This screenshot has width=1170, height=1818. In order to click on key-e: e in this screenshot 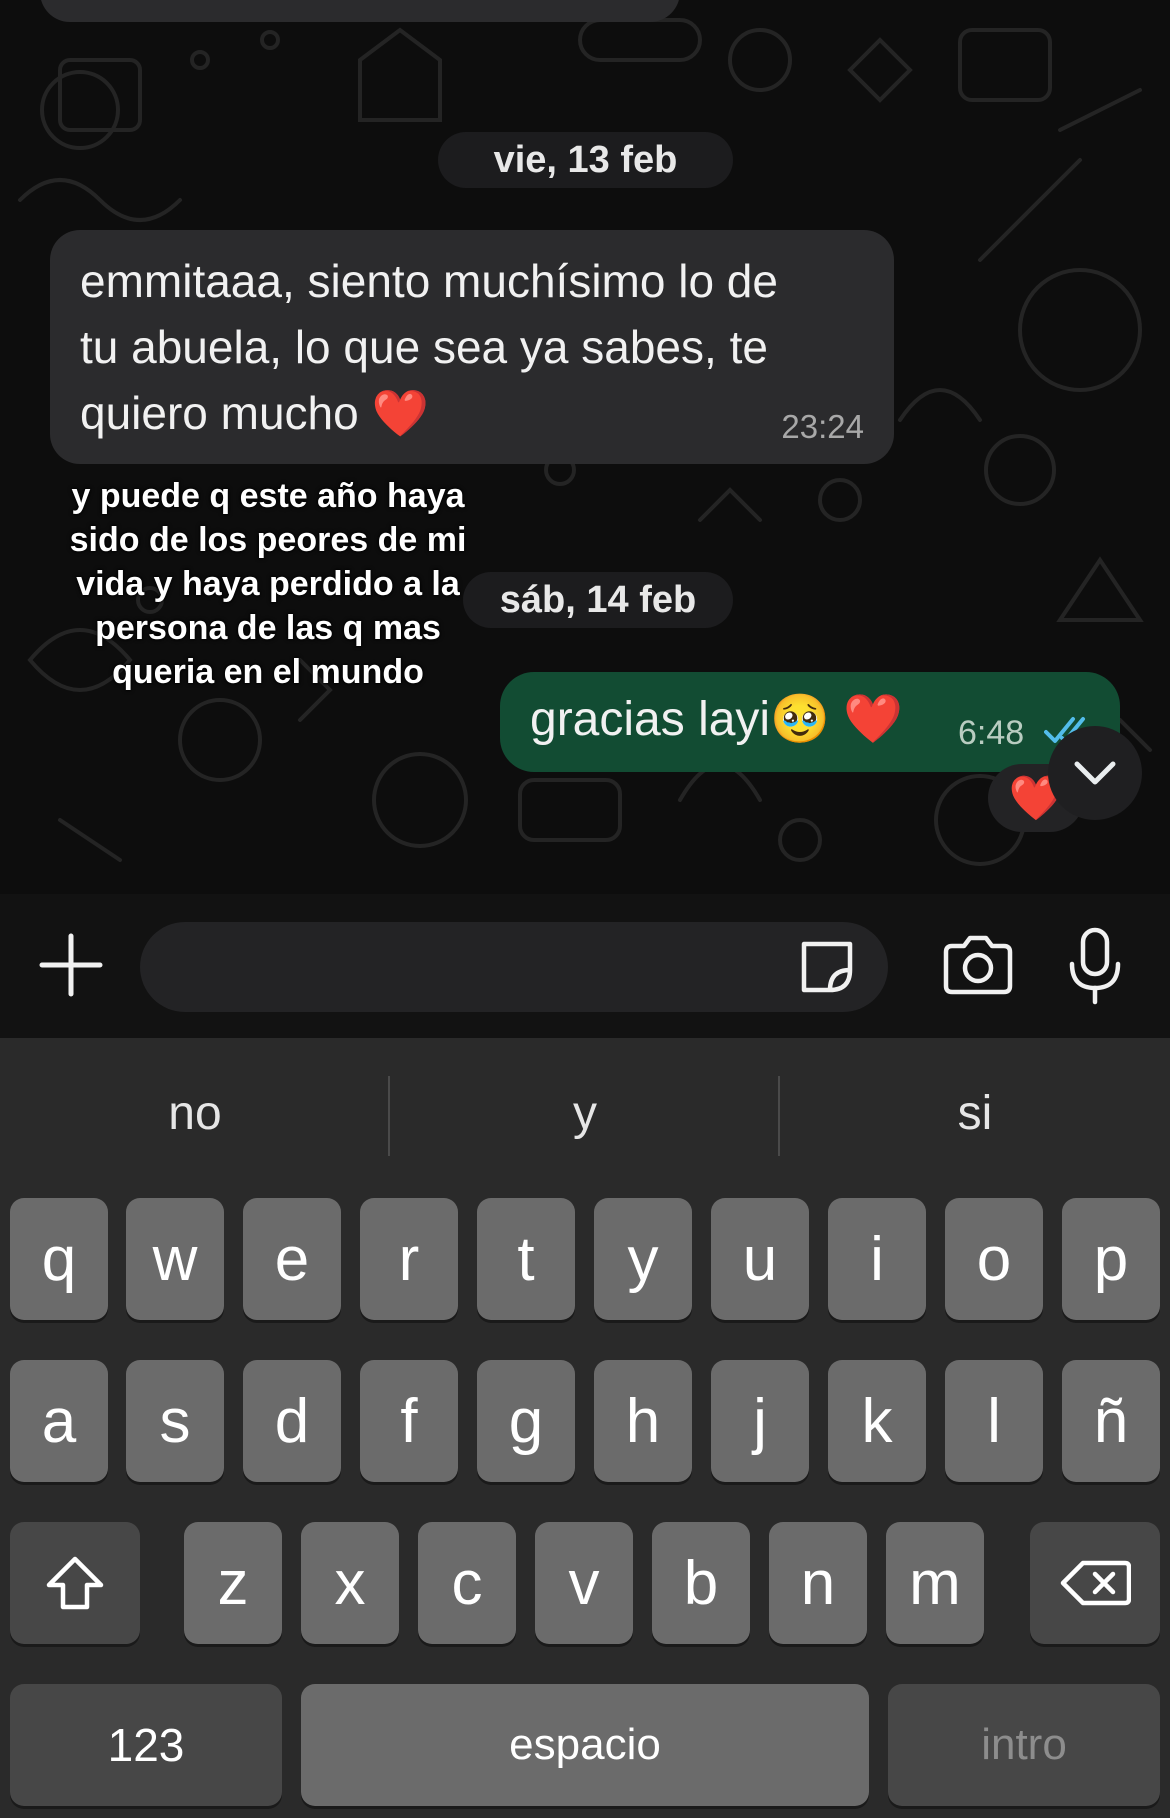, I will do `click(292, 1259)`.